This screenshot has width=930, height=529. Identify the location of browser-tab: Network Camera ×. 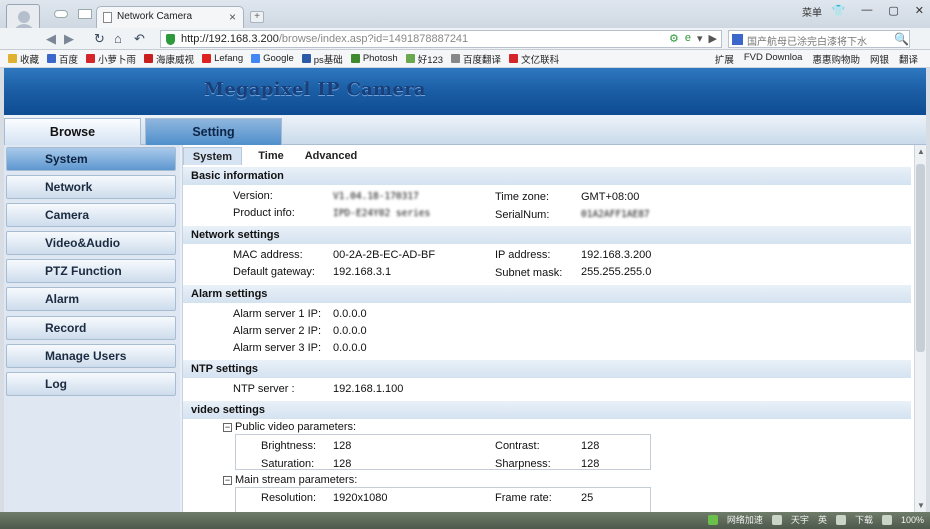
(170, 17).